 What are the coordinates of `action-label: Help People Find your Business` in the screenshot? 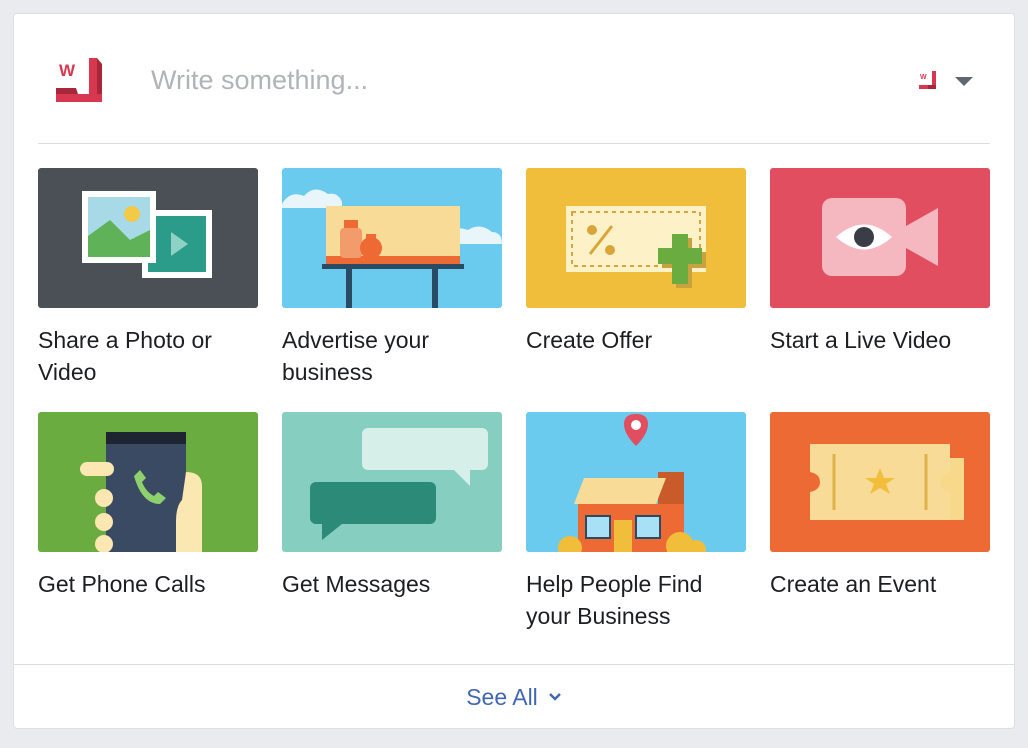 It's located at (614, 600).